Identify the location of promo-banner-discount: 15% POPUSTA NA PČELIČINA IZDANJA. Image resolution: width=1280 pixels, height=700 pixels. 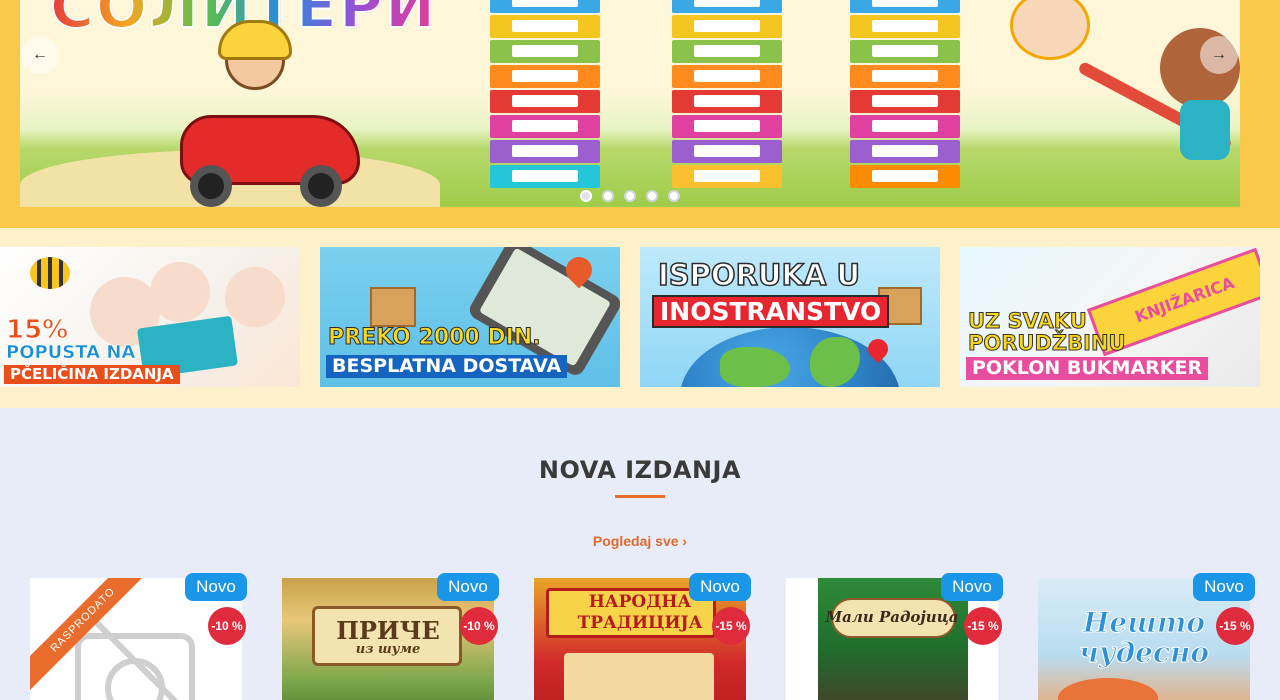
(150, 317).